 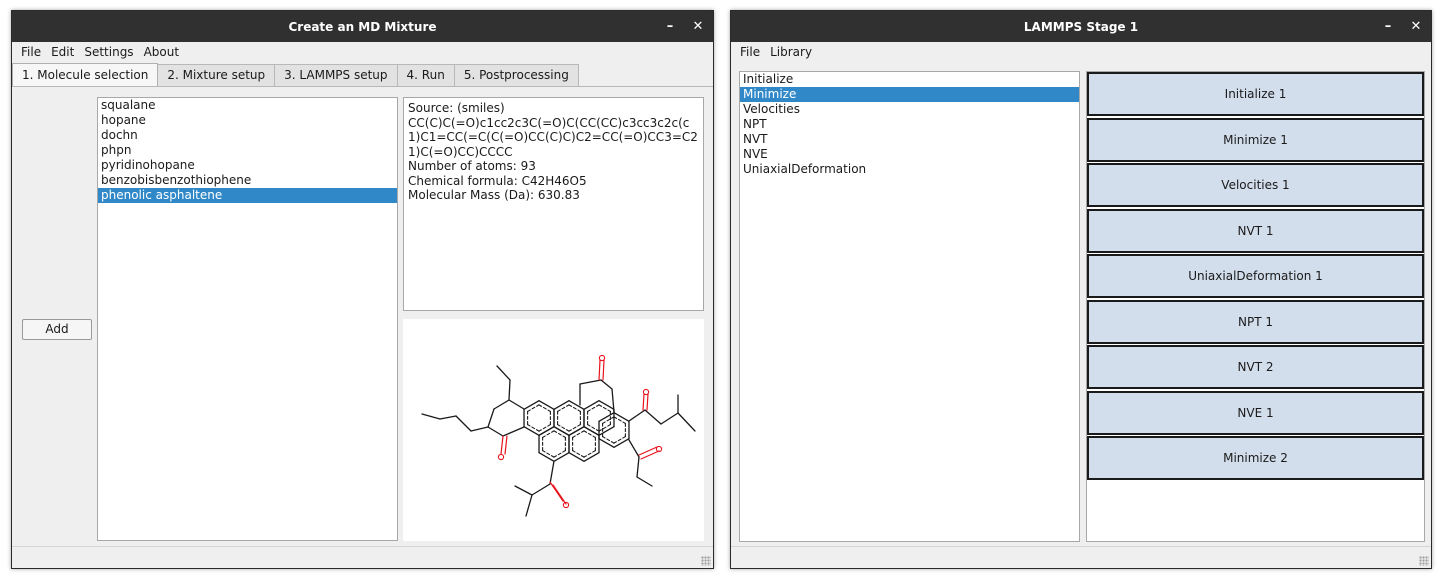 I want to click on mixture-menubar: File Edit Settings About, so click(x=362, y=52).